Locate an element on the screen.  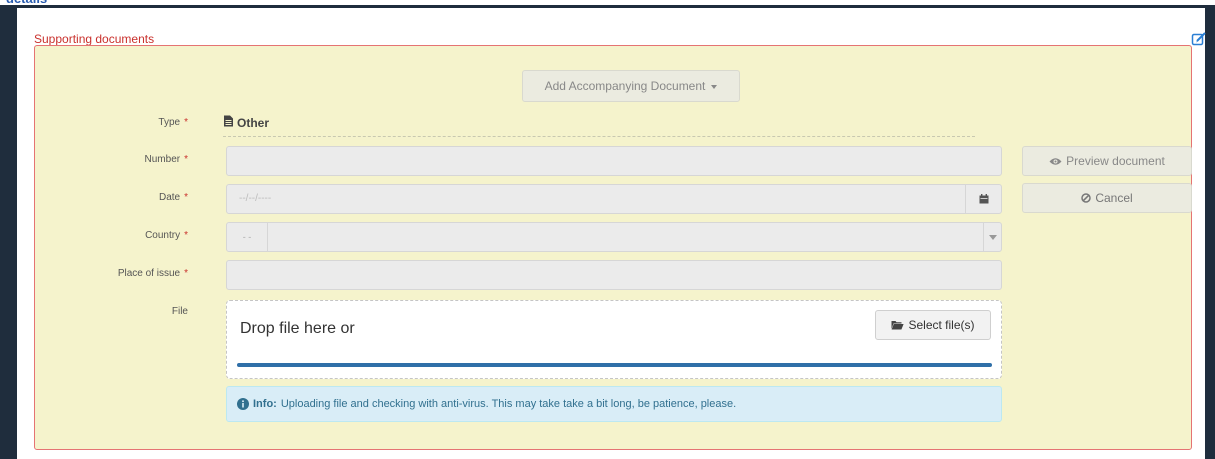
upload-progress-fill is located at coordinates (614, 365).